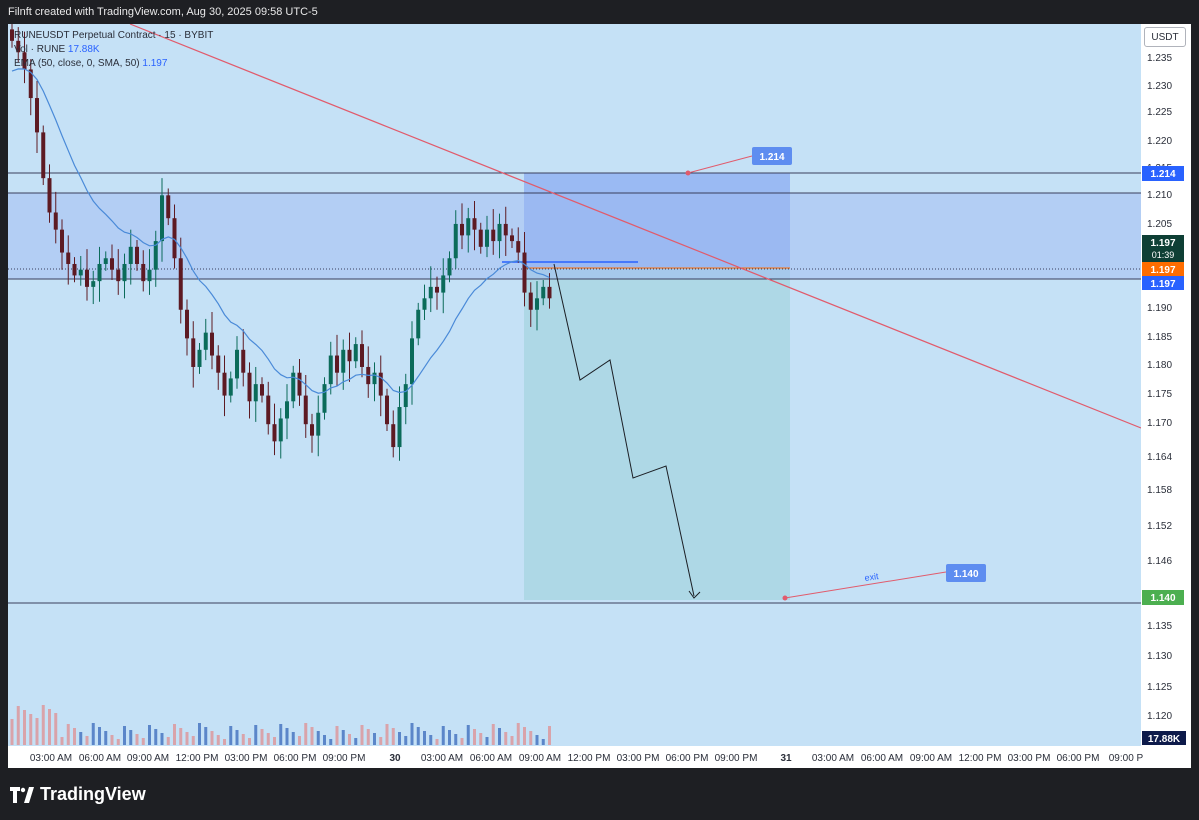 The width and height of the screenshot is (1199, 820). Describe the element at coordinates (574, 236) in the screenshot. I see `range-band` at that location.